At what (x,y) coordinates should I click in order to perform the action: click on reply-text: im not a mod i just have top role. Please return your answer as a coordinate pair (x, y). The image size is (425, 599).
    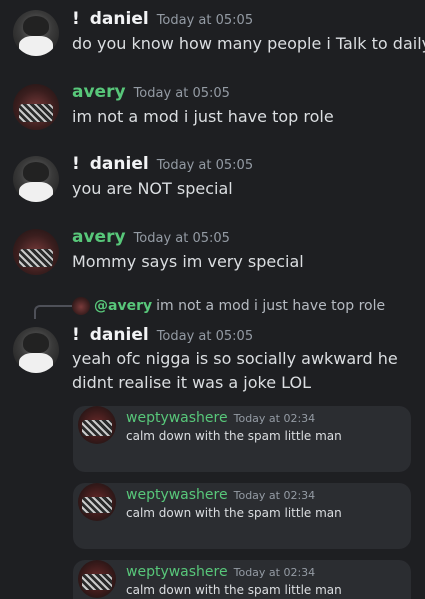
    Looking at the image, I should click on (271, 306).